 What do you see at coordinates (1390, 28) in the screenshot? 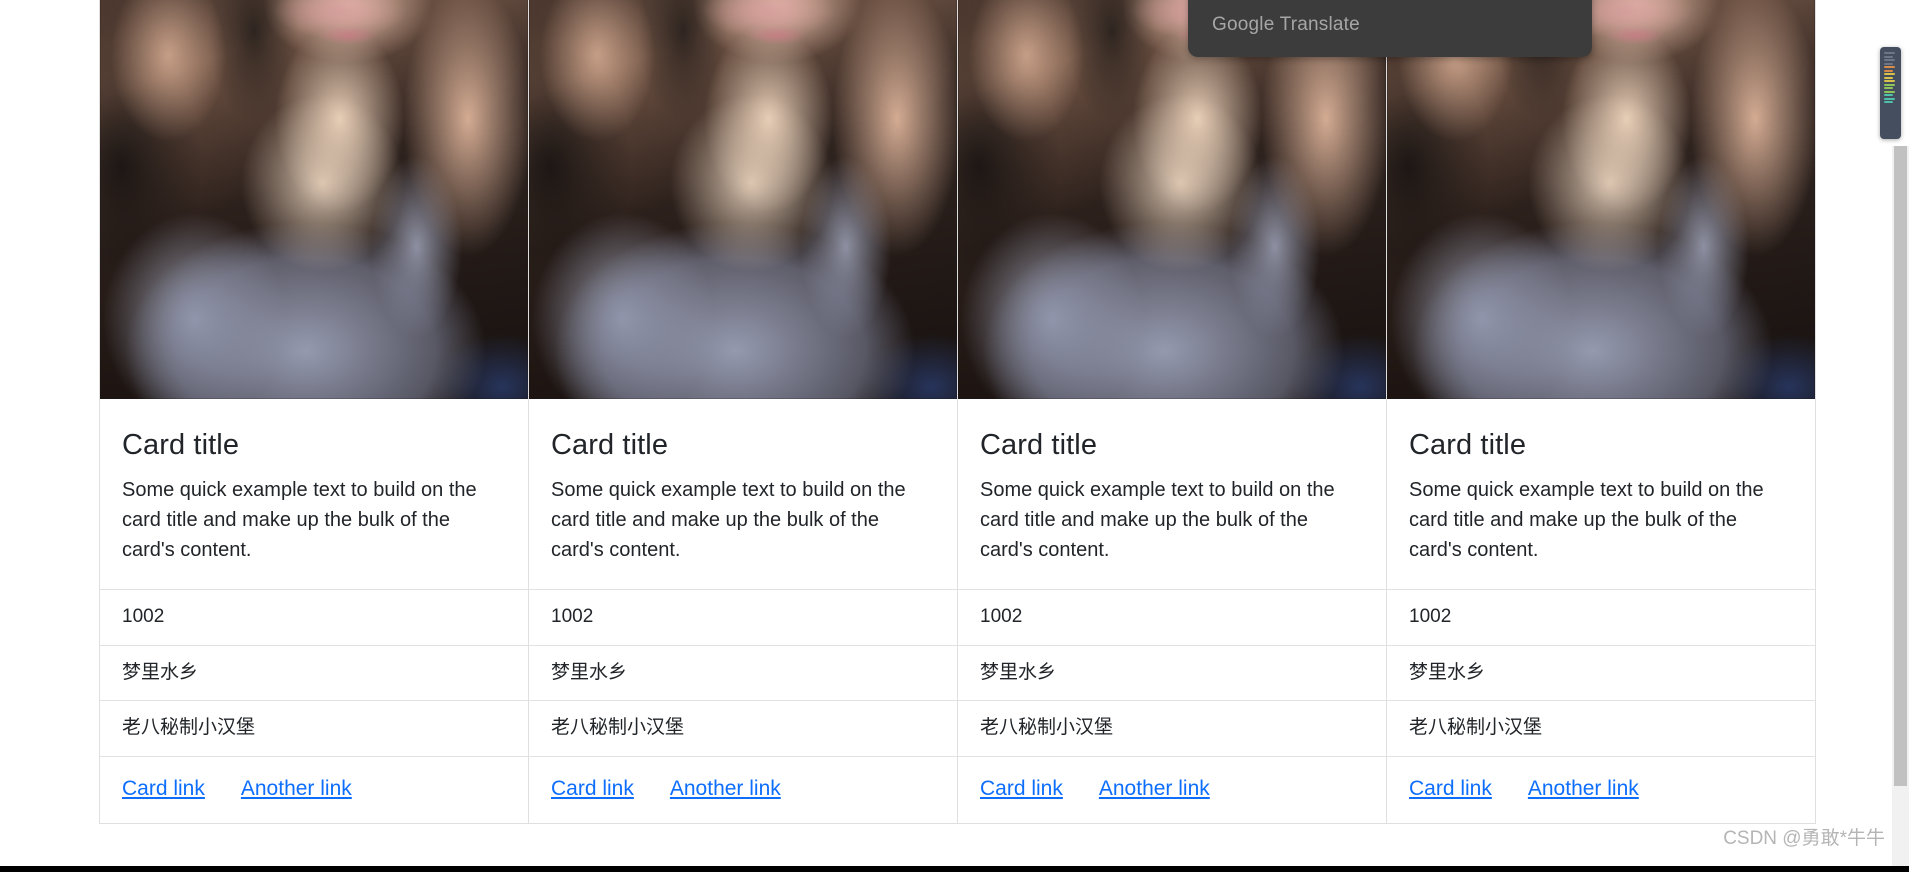
I see `google-translate-tooltip: Google Translate` at bounding box center [1390, 28].